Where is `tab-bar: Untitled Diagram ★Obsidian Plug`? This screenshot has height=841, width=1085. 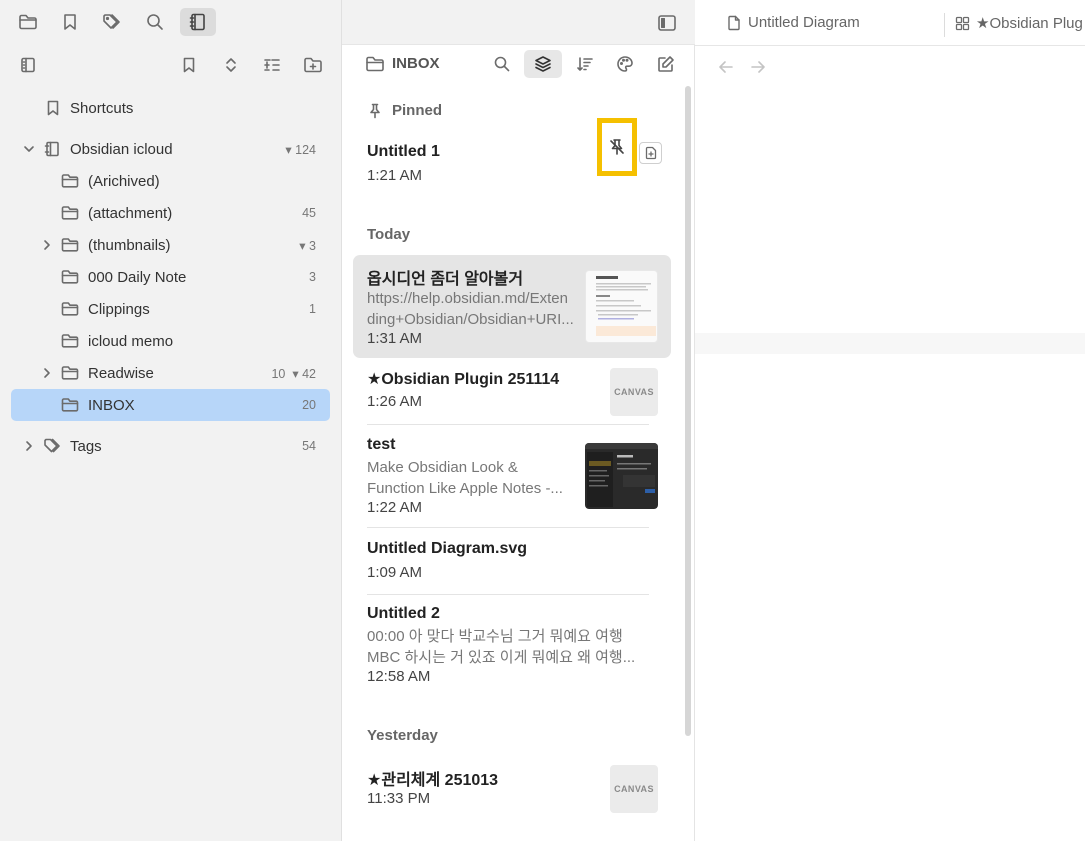 tab-bar: Untitled Diagram ★Obsidian Plug is located at coordinates (890, 23).